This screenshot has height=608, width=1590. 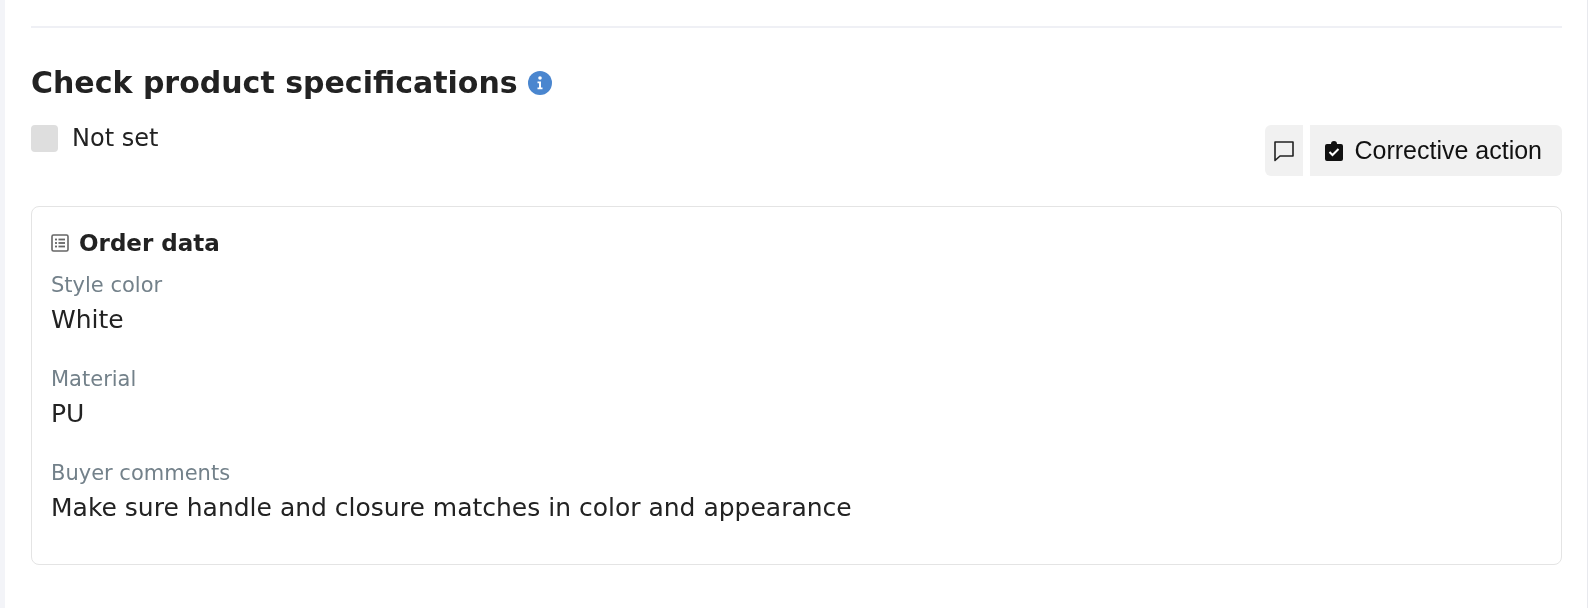 I want to click on clipboard-check-icon, so click(x=1334, y=150).